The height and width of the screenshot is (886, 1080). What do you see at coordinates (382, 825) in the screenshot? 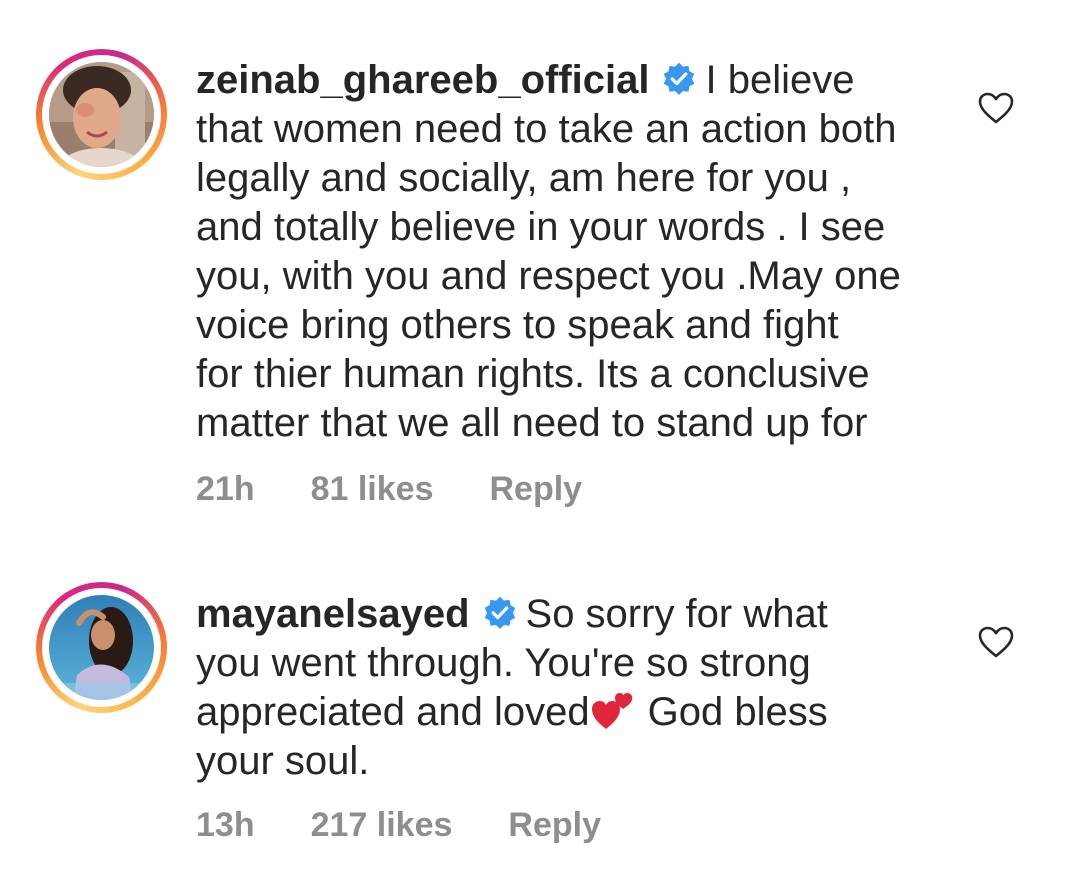
I see `likes-count: 217 likes` at bounding box center [382, 825].